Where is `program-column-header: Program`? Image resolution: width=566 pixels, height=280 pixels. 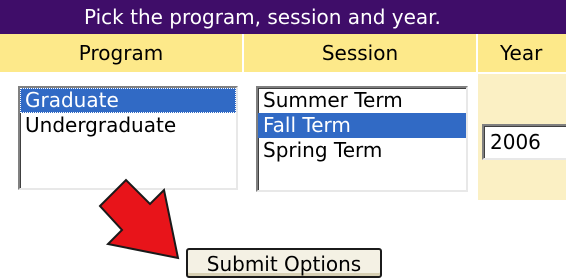
program-column-header: Program is located at coordinates (121, 53).